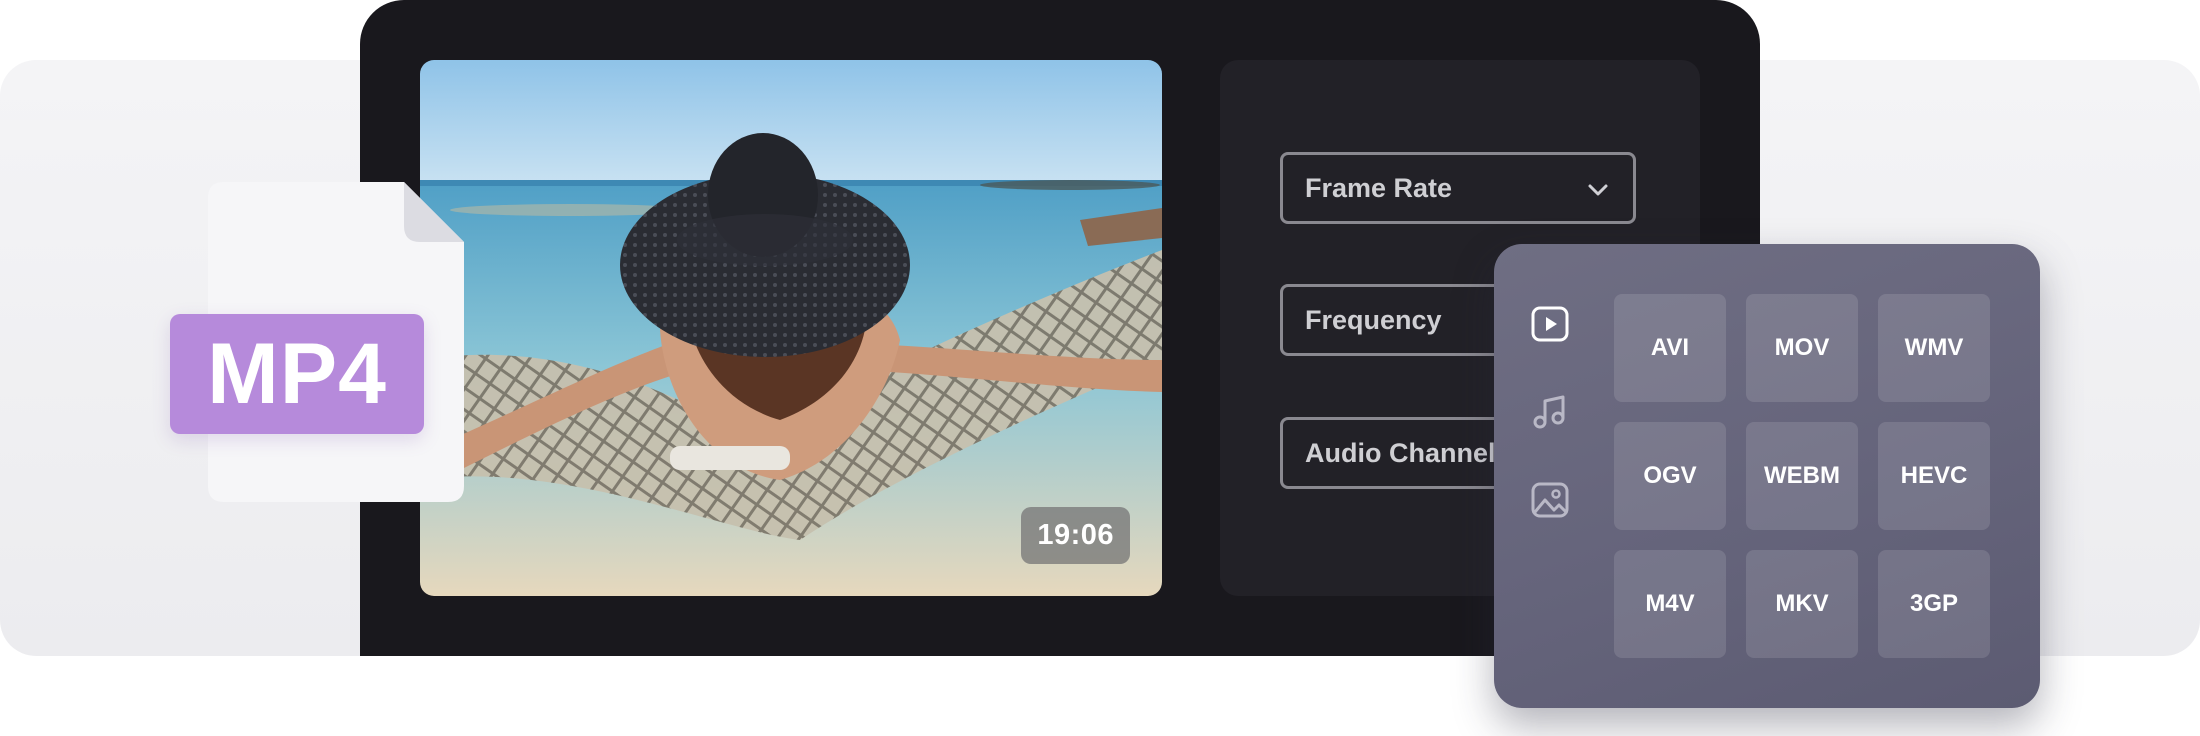 The height and width of the screenshot is (736, 2200). Describe the element at coordinates (1458, 188) in the screenshot. I see `frame-rate-select: Frame Rate` at that location.